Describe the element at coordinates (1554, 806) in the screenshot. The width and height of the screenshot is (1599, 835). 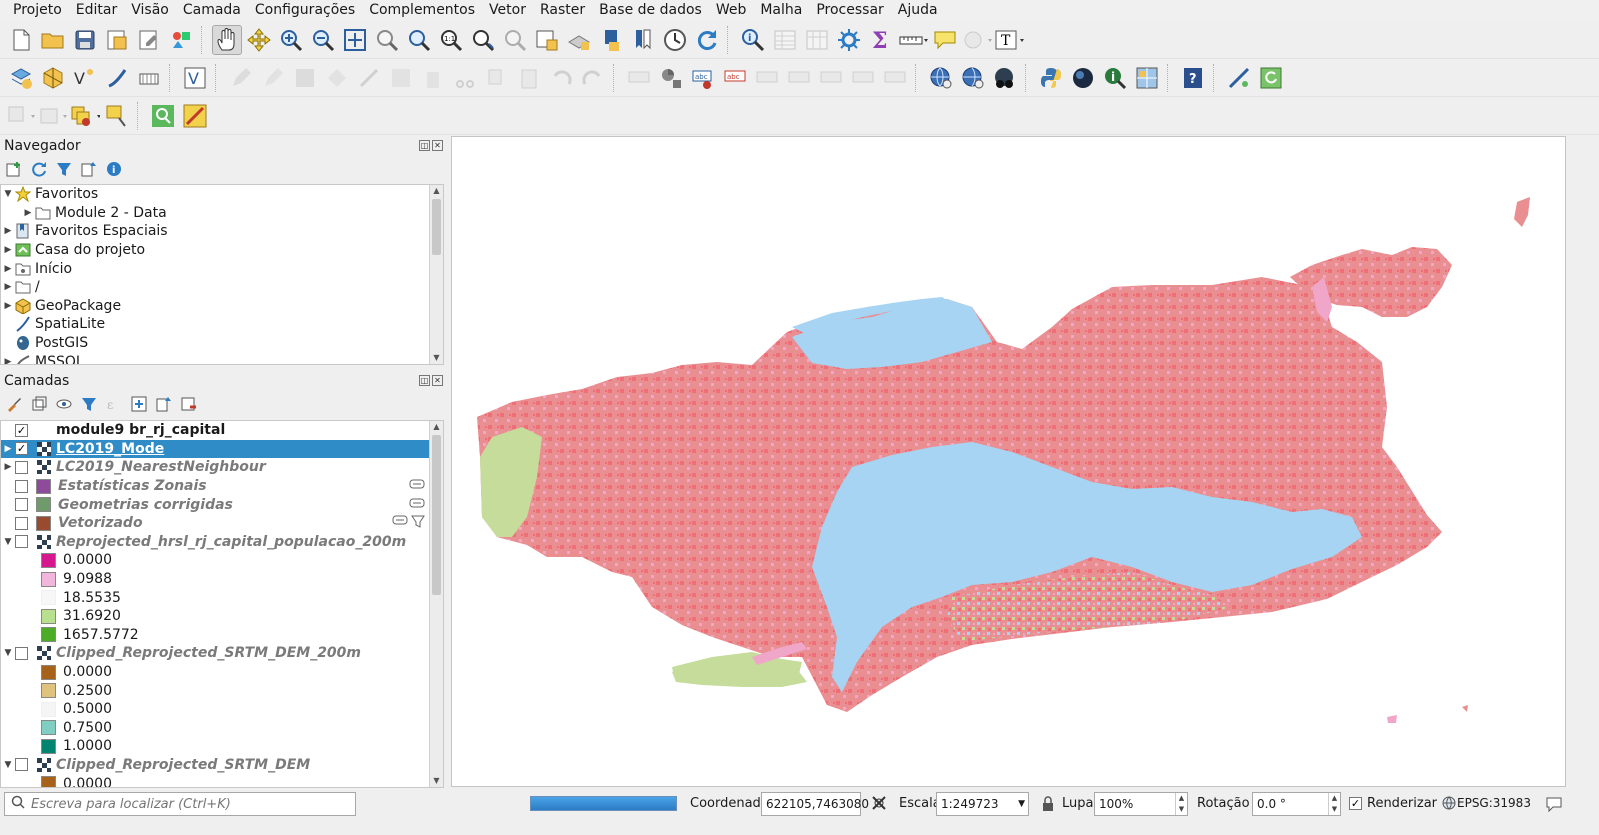
I see `messages-icon` at that location.